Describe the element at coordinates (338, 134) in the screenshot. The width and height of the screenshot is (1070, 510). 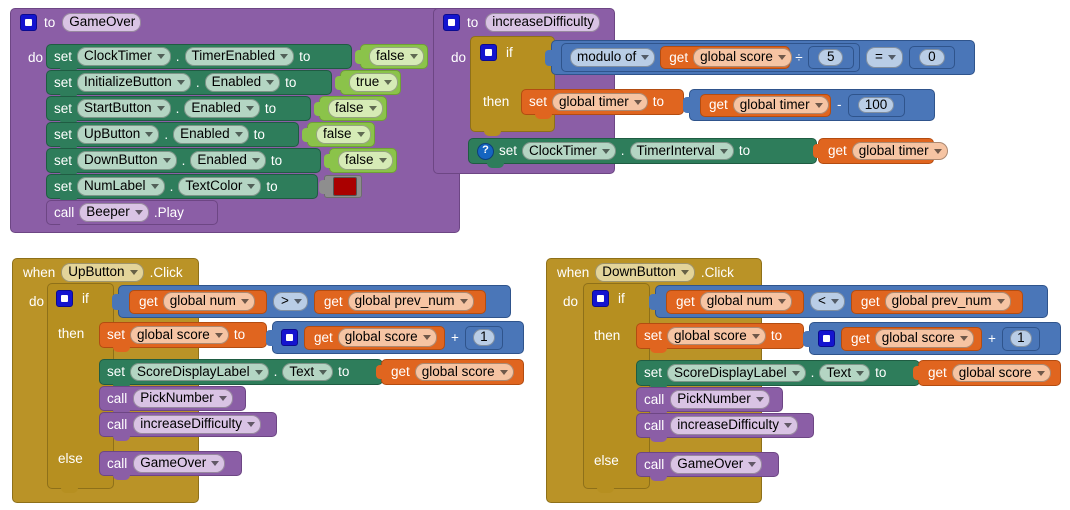
I see `logic-block-false-3: false` at that location.